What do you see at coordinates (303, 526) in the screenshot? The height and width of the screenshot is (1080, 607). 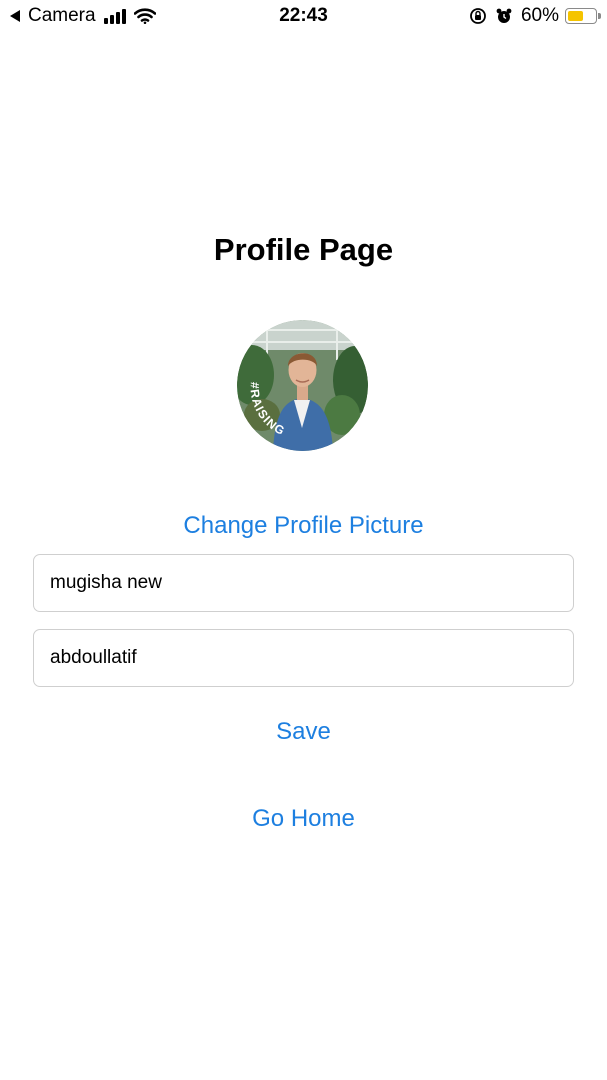 I see `change-profile-picture-button: Change Profile Picture` at bounding box center [303, 526].